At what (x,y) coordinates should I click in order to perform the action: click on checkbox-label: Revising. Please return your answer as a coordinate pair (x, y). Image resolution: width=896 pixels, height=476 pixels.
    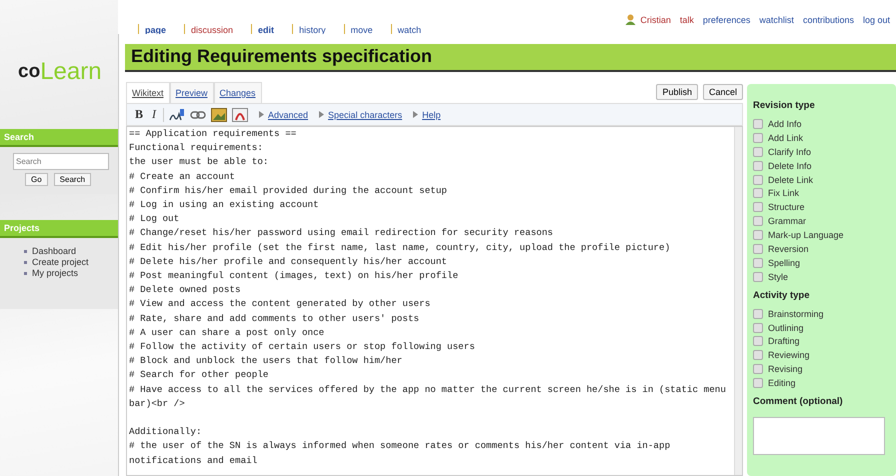
    Looking at the image, I should click on (785, 369).